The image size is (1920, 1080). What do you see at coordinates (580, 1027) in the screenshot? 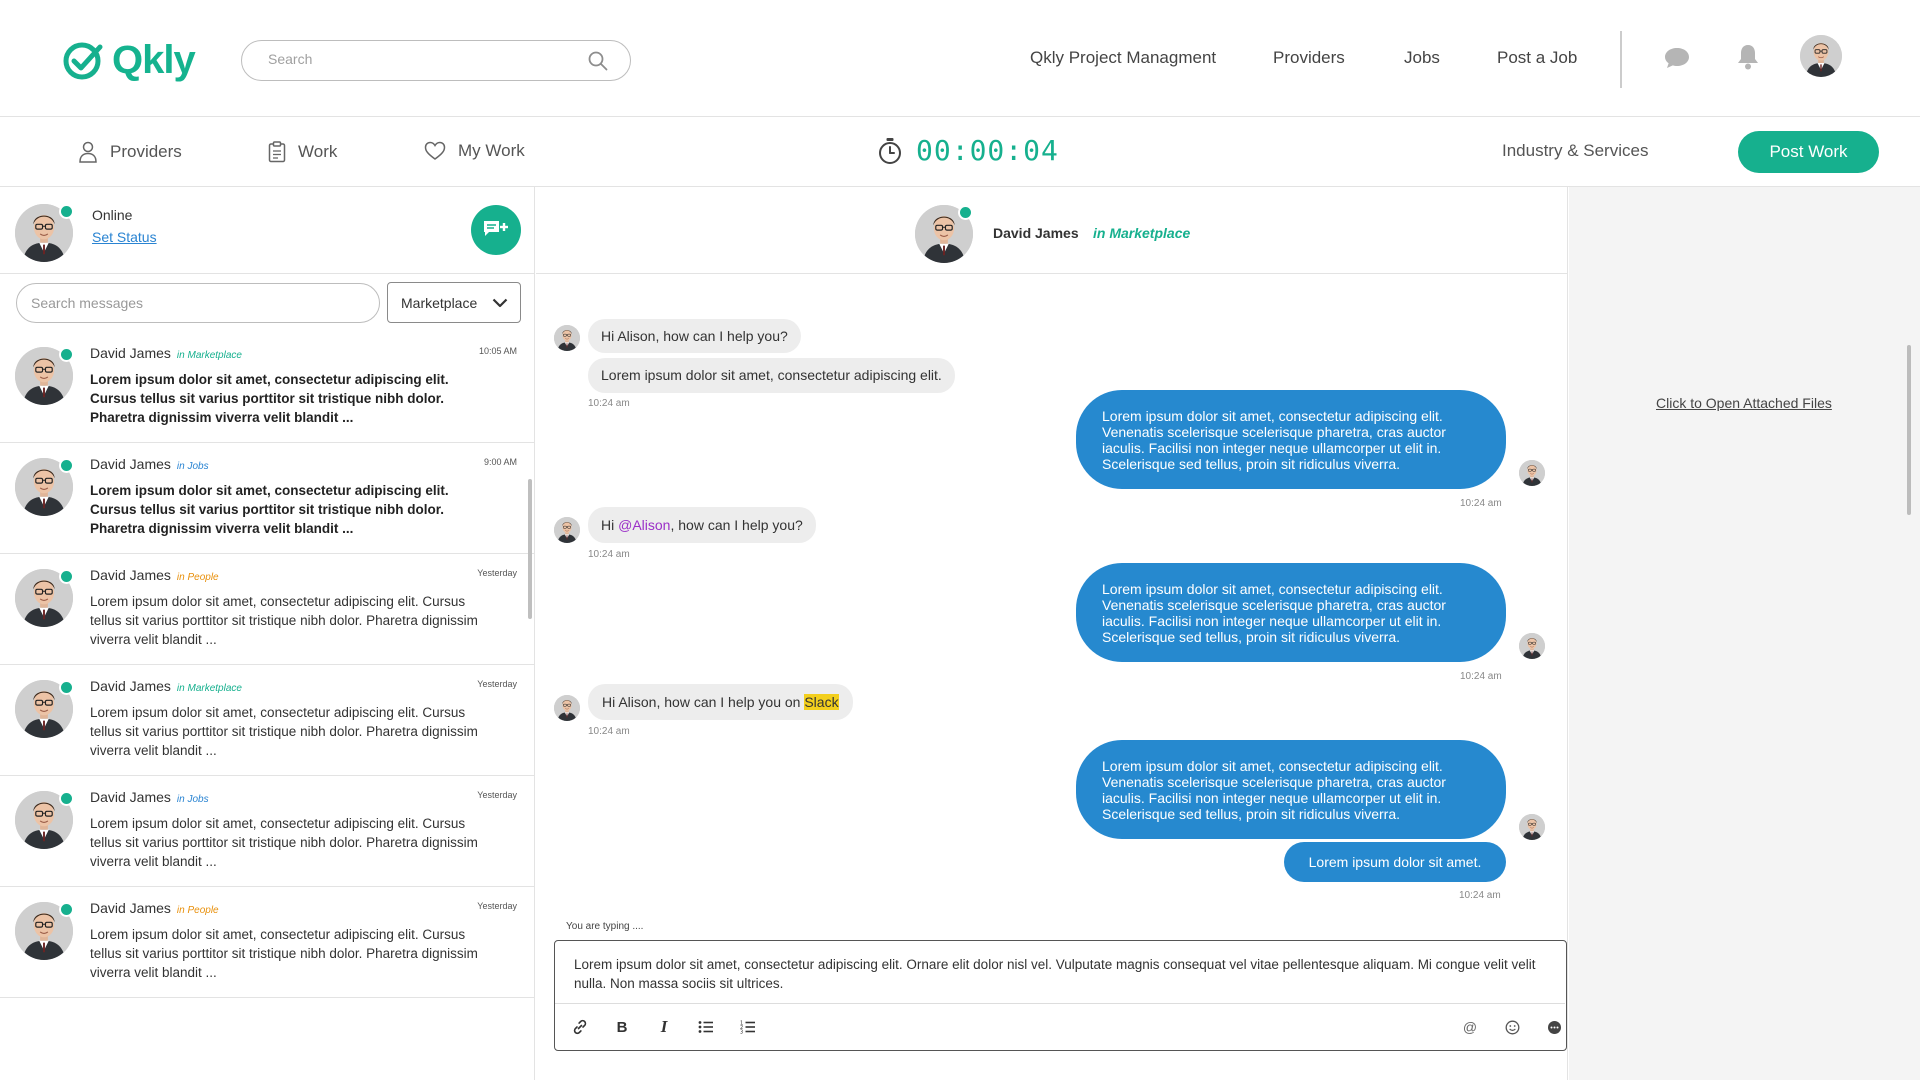
I see `link-icon` at bounding box center [580, 1027].